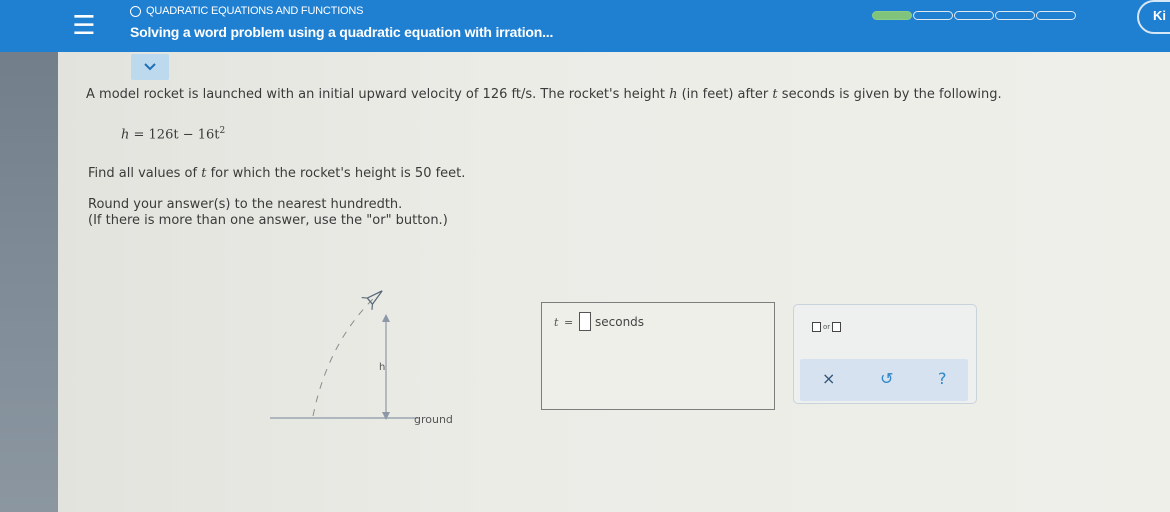 The image size is (1170, 512). I want to click on profile-button: Ki, so click(1153, 17).